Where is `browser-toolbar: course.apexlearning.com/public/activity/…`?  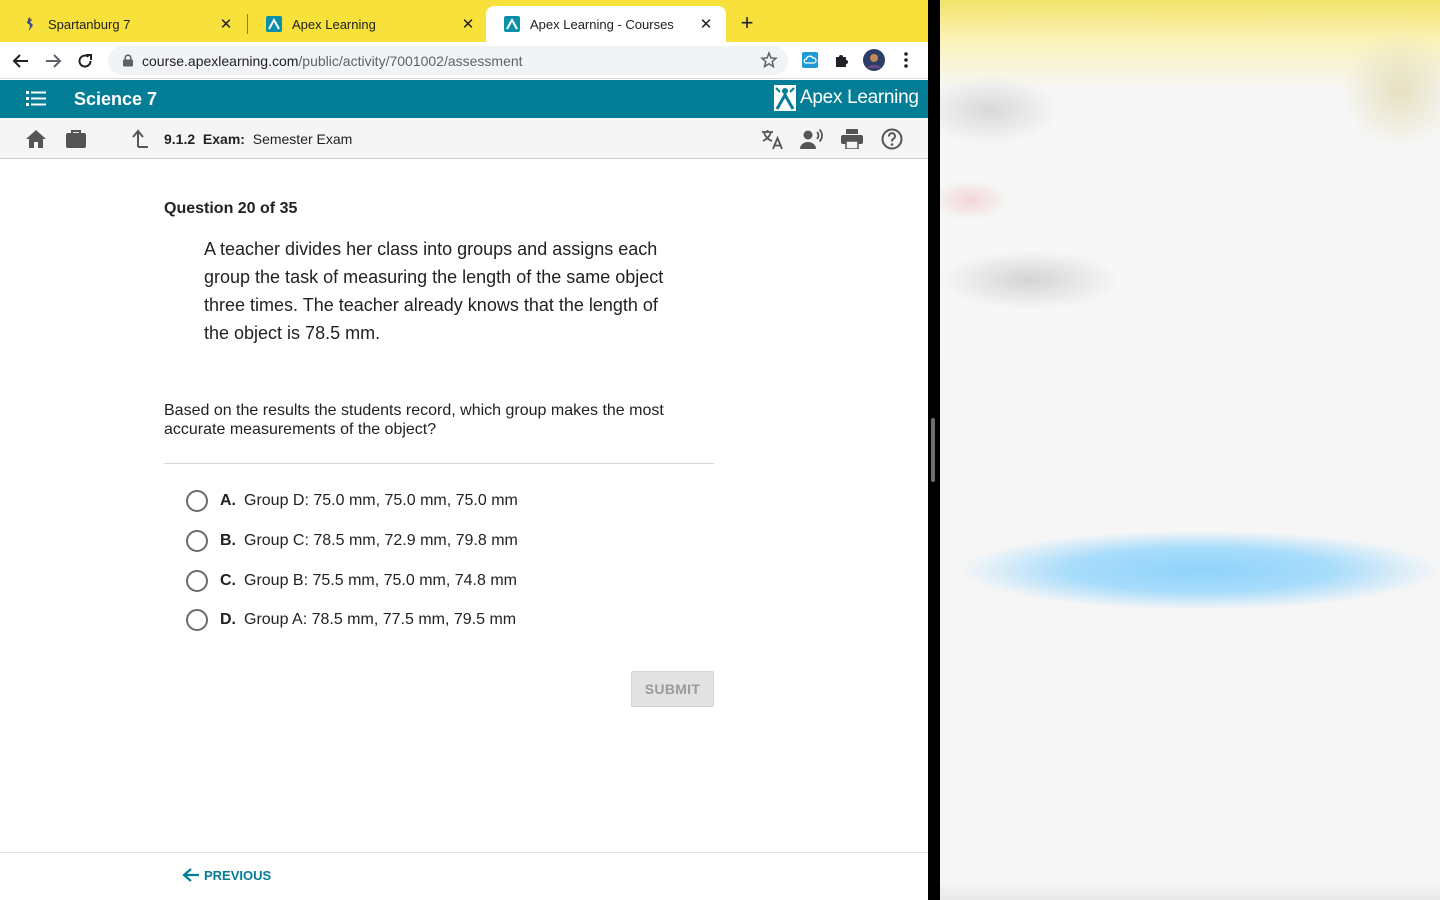
browser-toolbar: course.apexlearning.com/public/activity/… is located at coordinates (464, 60).